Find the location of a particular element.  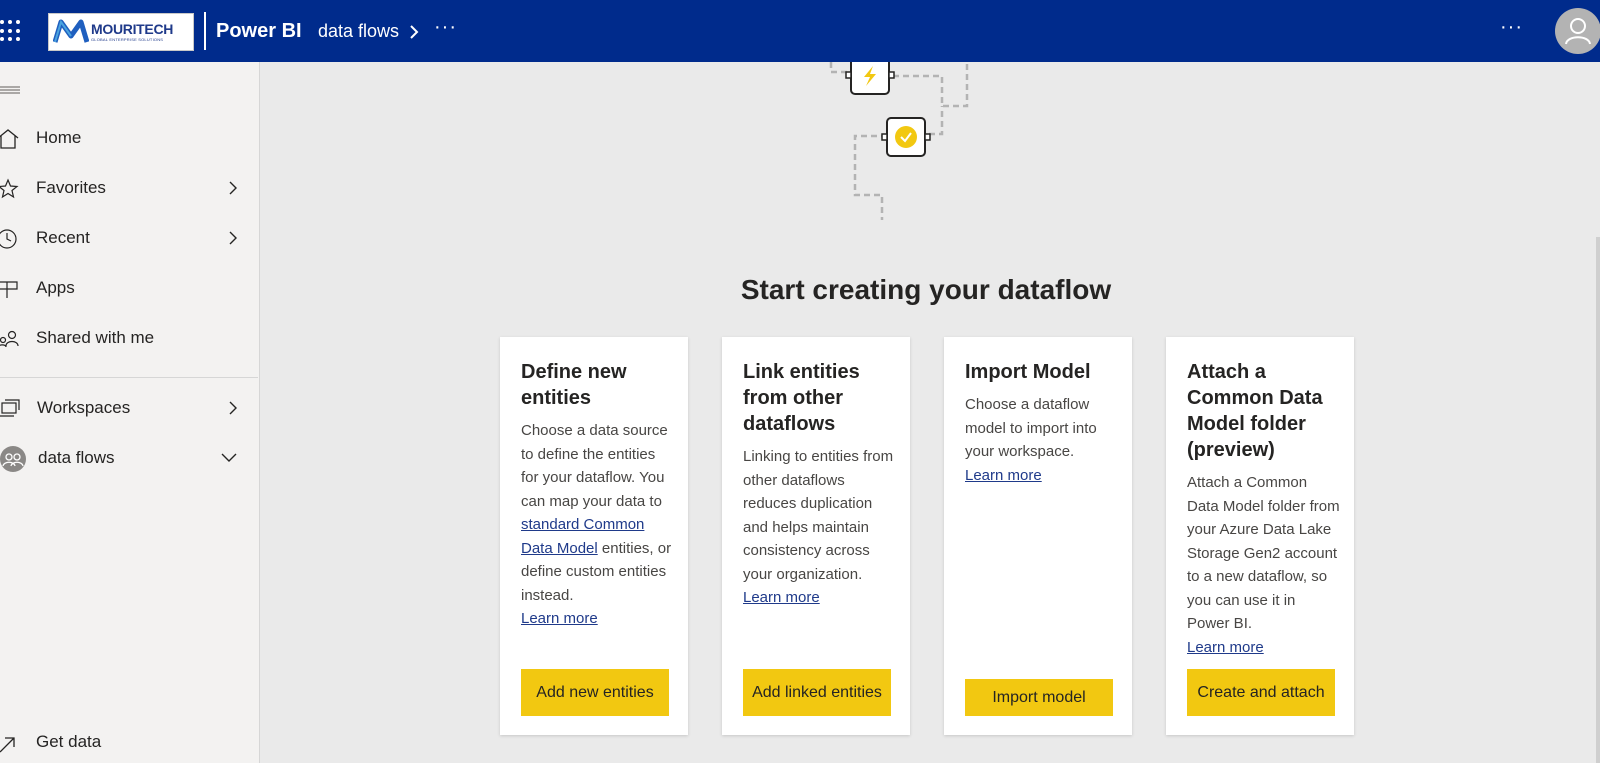

scrollbar is located at coordinates (1598, 500).